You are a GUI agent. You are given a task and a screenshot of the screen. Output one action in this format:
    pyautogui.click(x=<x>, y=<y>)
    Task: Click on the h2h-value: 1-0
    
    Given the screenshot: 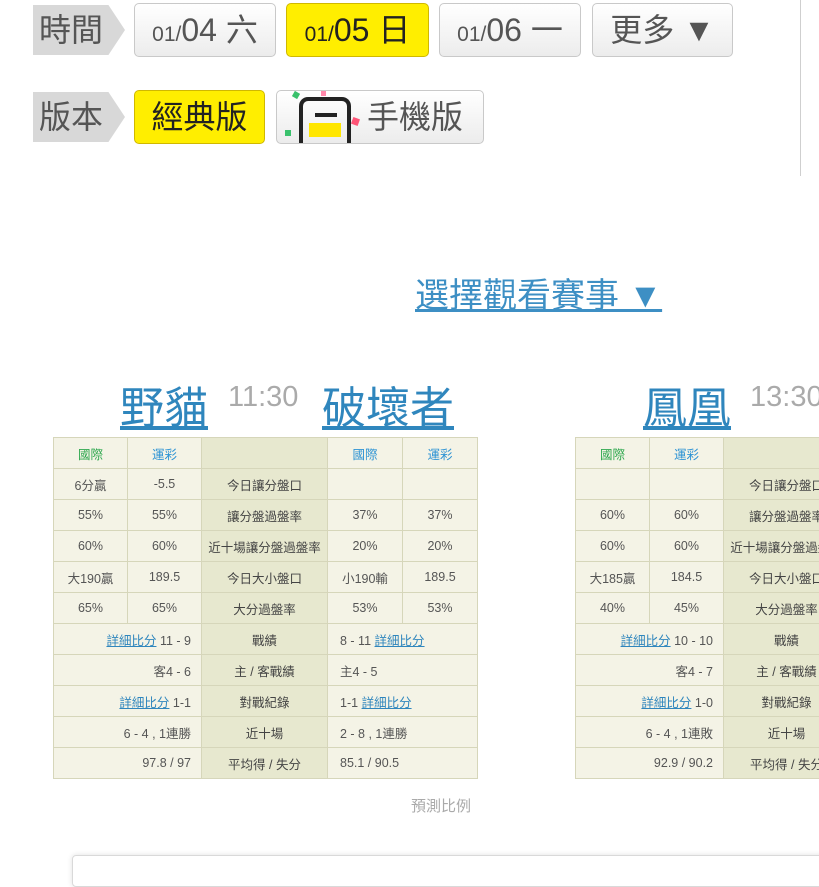 What is the action you would take?
    pyautogui.click(x=704, y=703)
    